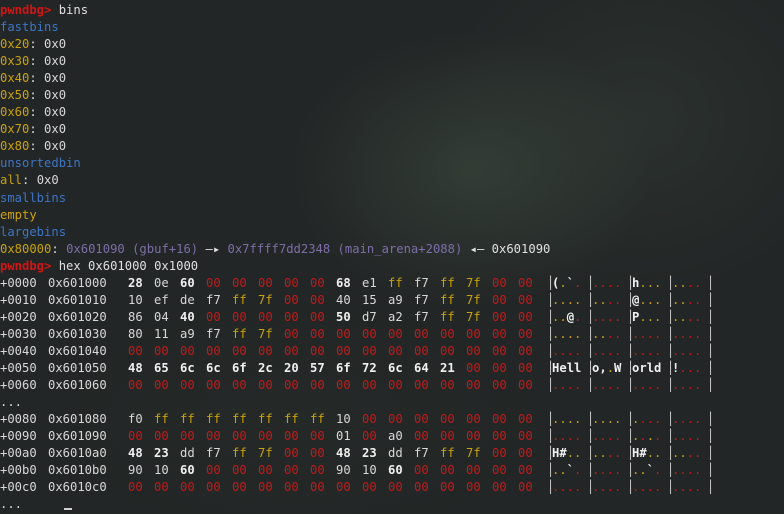  Describe the element at coordinates (161, 453) in the screenshot. I see `hex-byte: 23` at that location.